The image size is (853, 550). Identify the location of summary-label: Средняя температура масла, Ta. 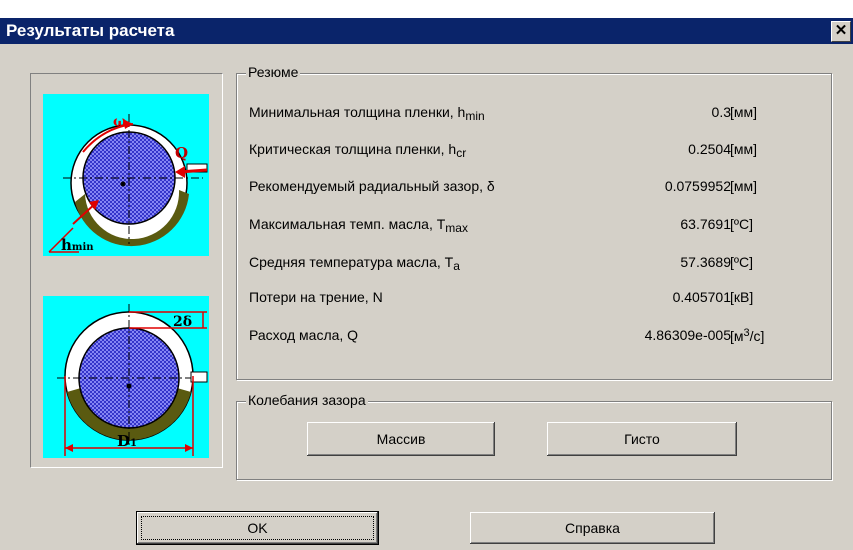
(354, 263).